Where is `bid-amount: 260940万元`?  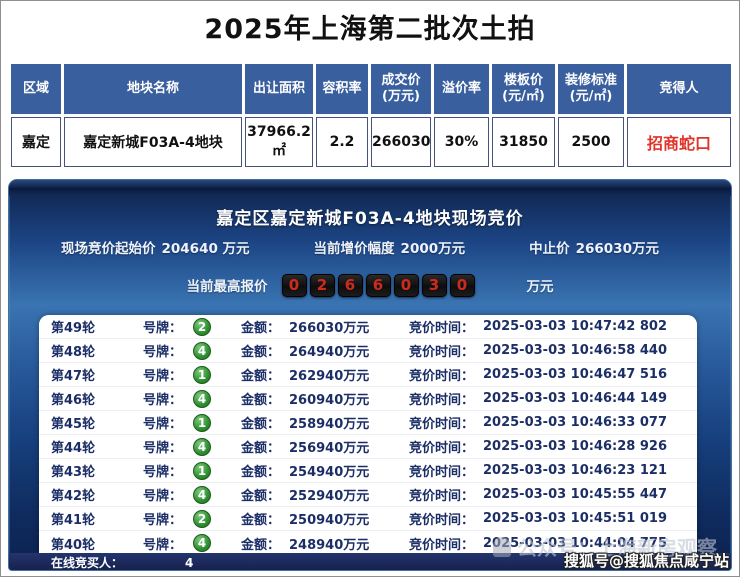
bid-amount: 260940万元 is located at coordinates (329, 400).